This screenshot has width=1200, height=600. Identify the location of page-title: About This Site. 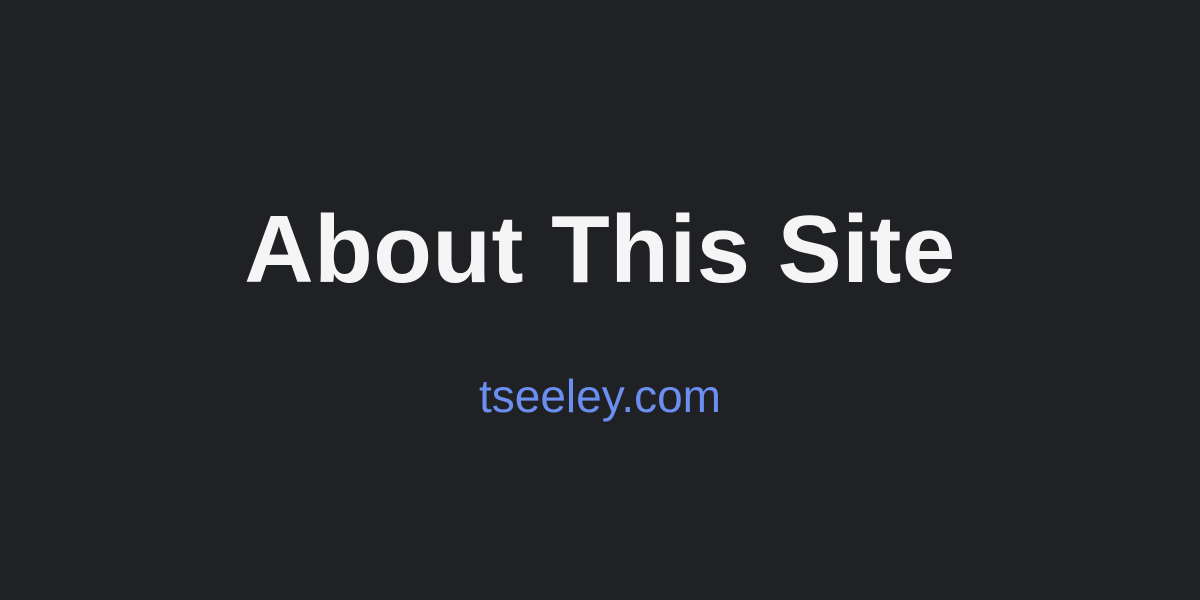
(600, 249).